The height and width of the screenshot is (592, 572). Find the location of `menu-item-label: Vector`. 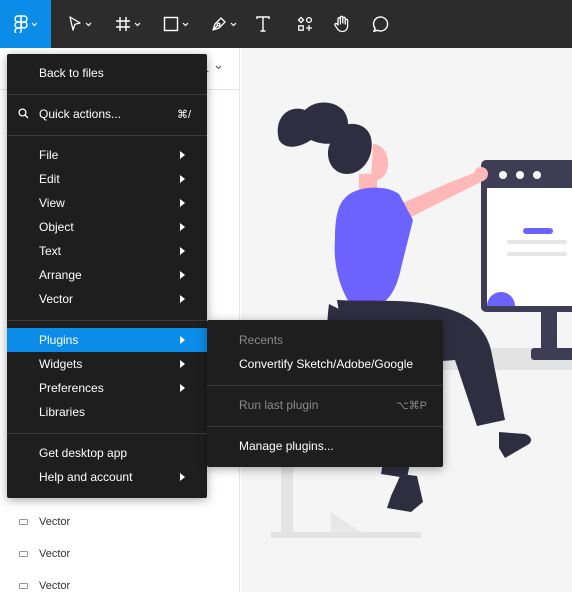

menu-item-label: Vector is located at coordinates (56, 299).